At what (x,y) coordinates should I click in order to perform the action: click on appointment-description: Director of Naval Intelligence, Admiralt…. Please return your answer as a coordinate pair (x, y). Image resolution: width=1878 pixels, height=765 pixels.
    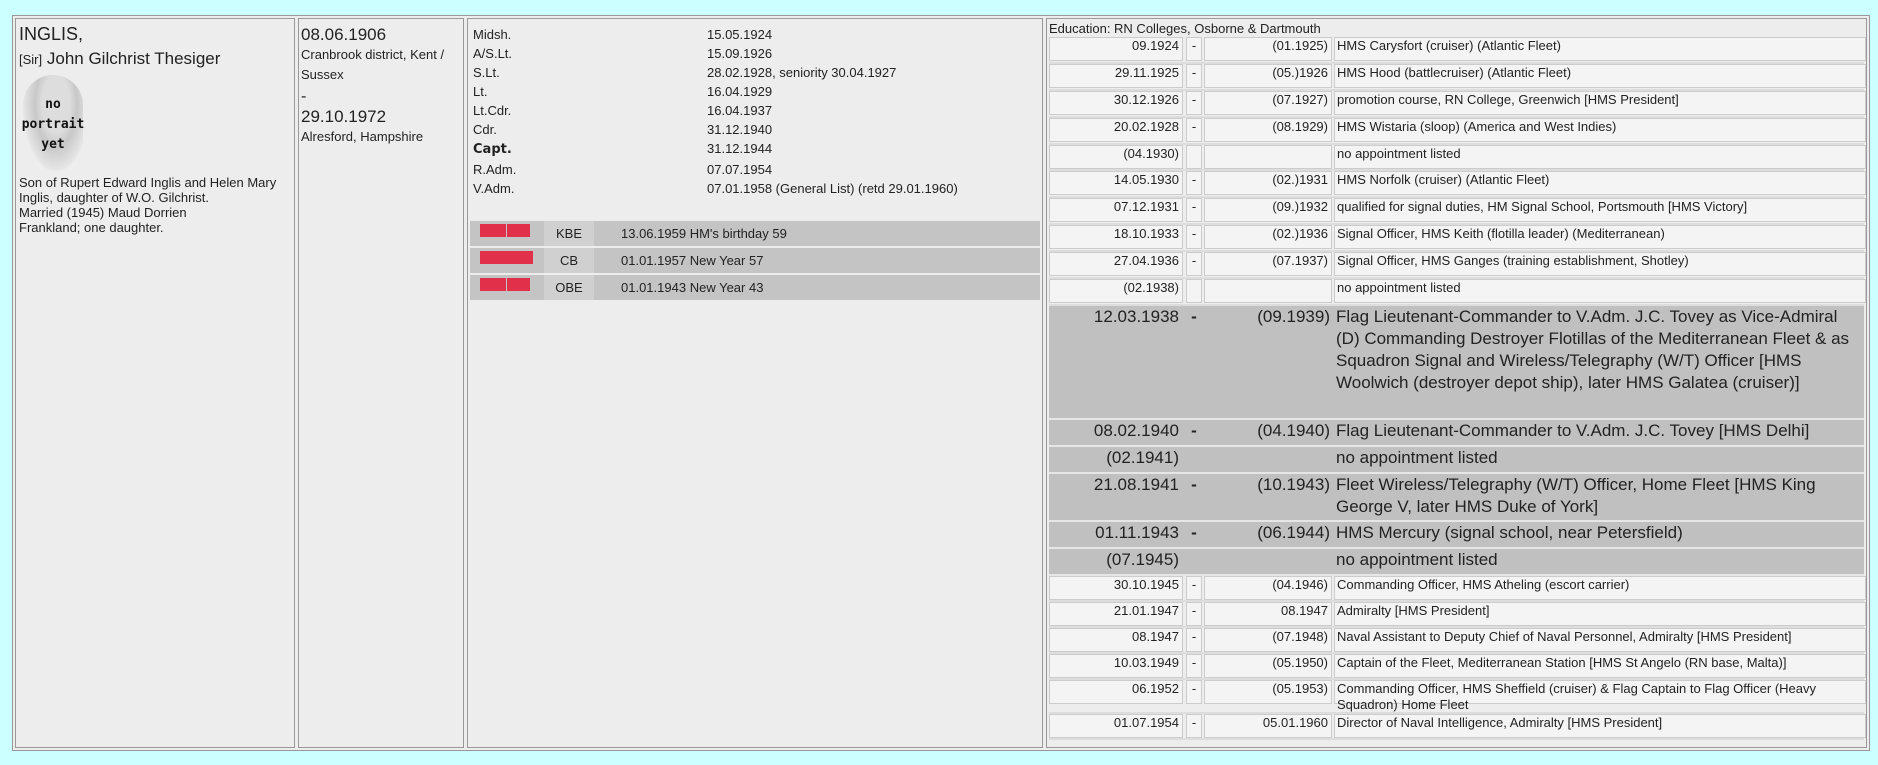
    Looking at the image, I should click on (1600, 725).